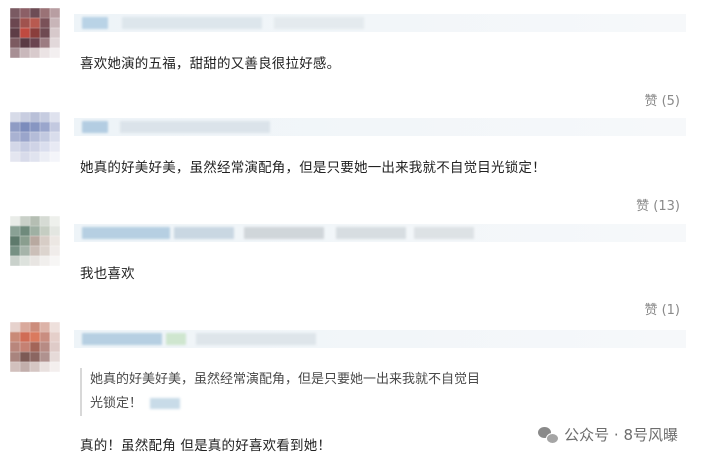 This screenshot has width=702, height=461. I want to click on comment-text: 喜欢她演的五福，甜甜的又善良很拉好感。, so click(210, 64).